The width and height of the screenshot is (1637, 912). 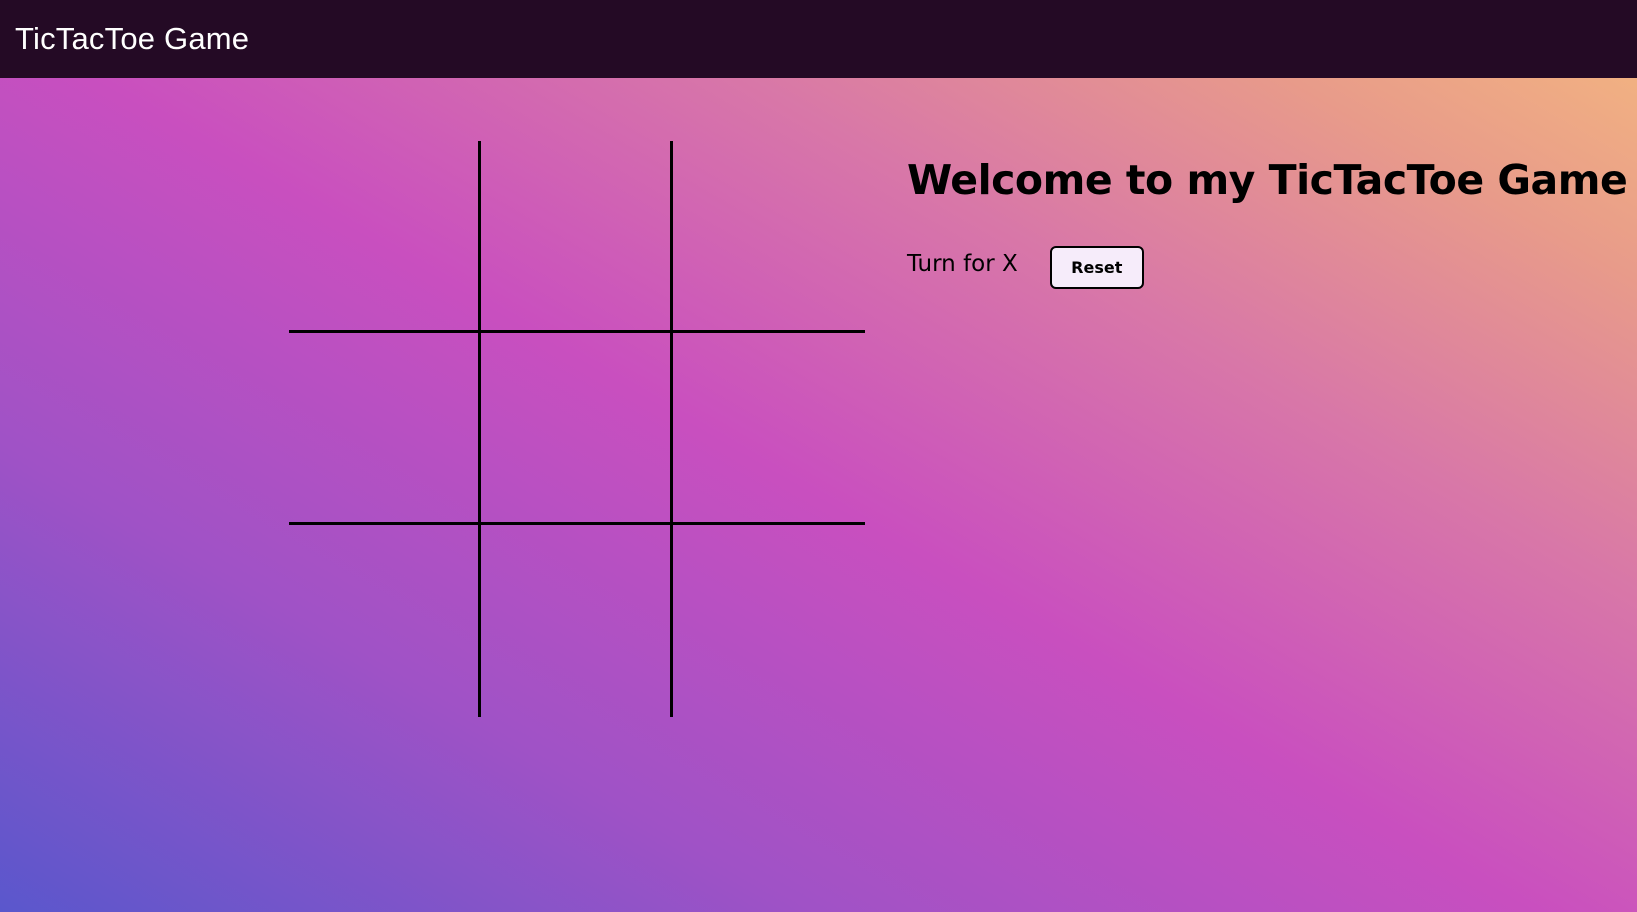 I want to click on status-row: Turn for X Reset, so click(x=1267, y=263).